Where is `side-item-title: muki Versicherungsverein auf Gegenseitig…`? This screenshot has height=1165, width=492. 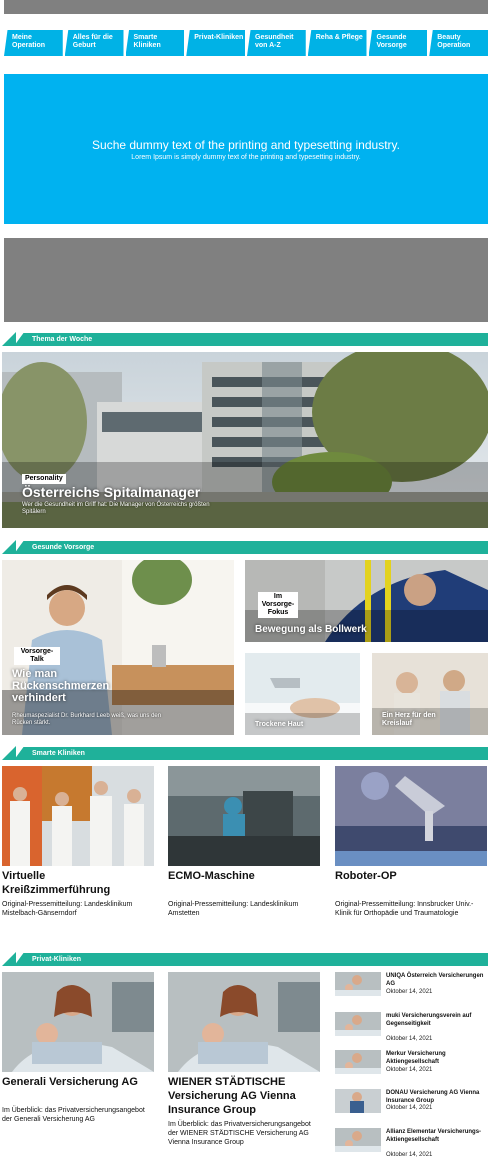 side-item-title: muki Versicherungsverein auf Gegenseitig… is located at coordinates (429, 1020).